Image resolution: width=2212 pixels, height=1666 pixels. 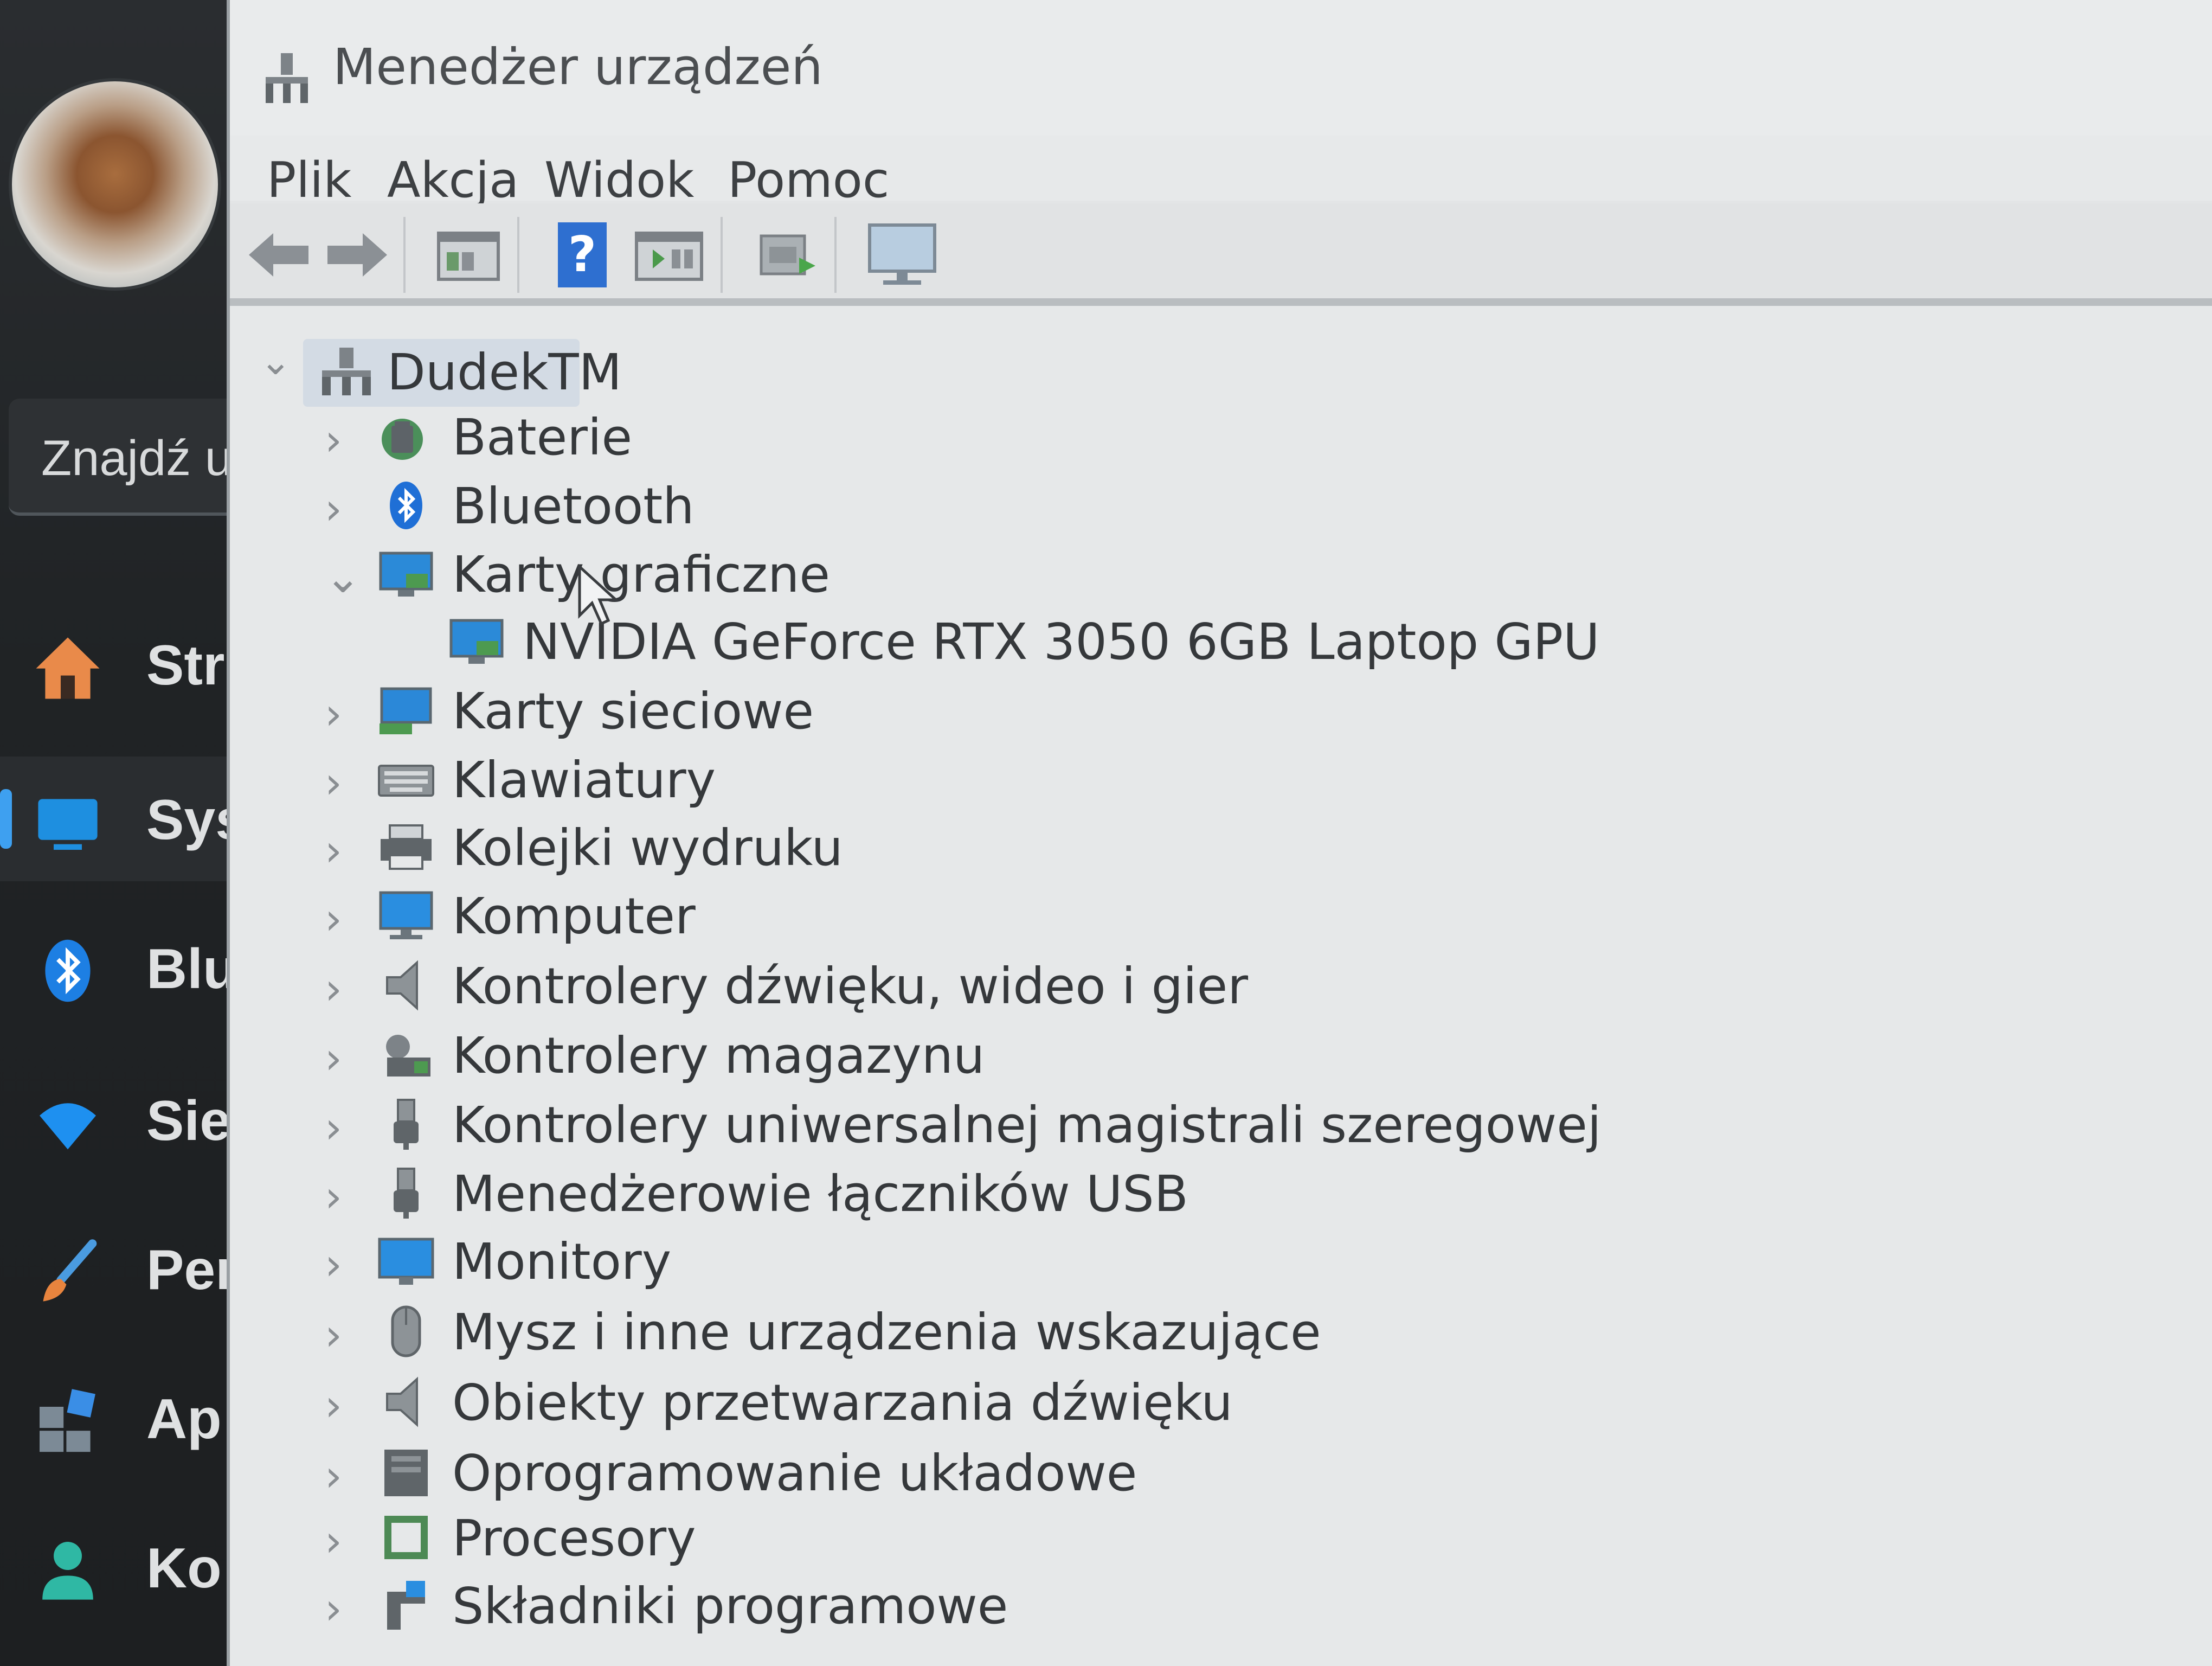 What do you see at coordinates (1178, 437) in the screenshot?
I see `tree-node-batteries: › Baterie` at bounding box center [1178, 437].